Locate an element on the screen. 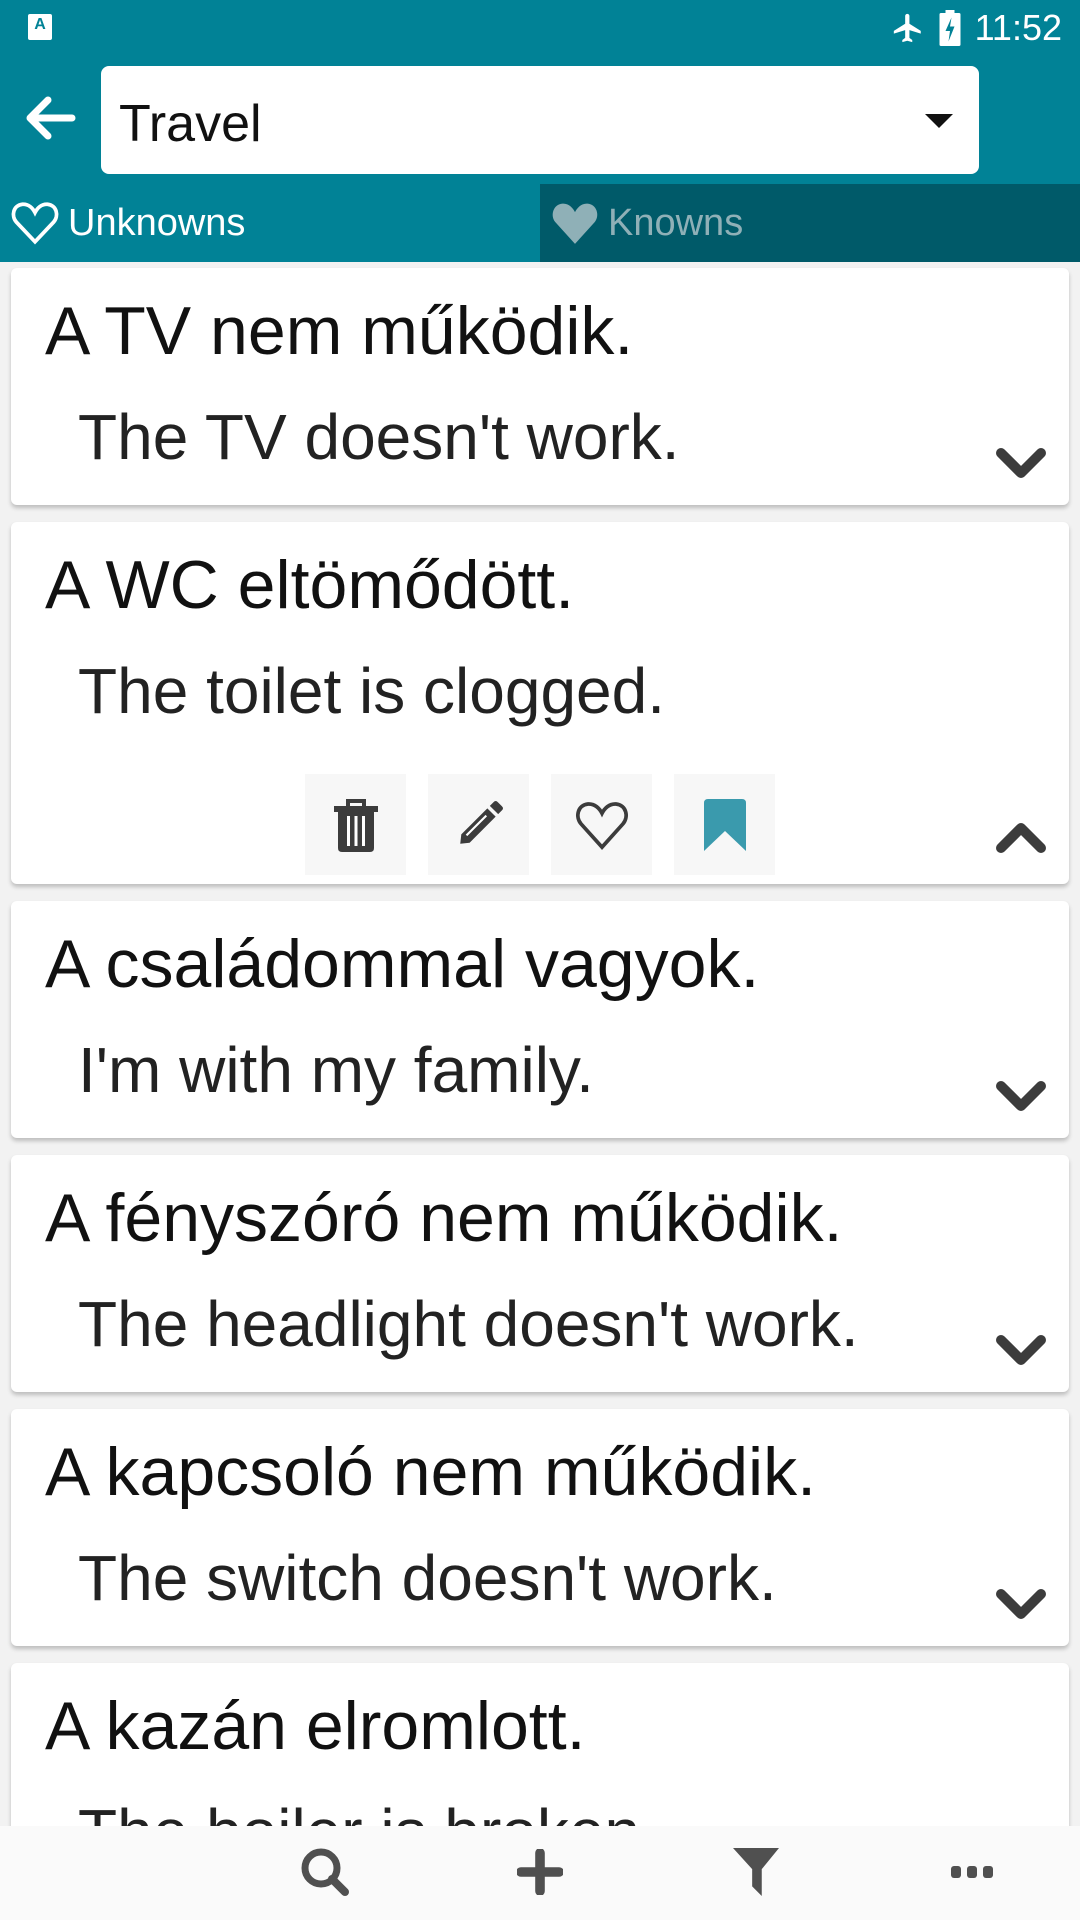  mark-known-button is located at coordinates (601, 824).